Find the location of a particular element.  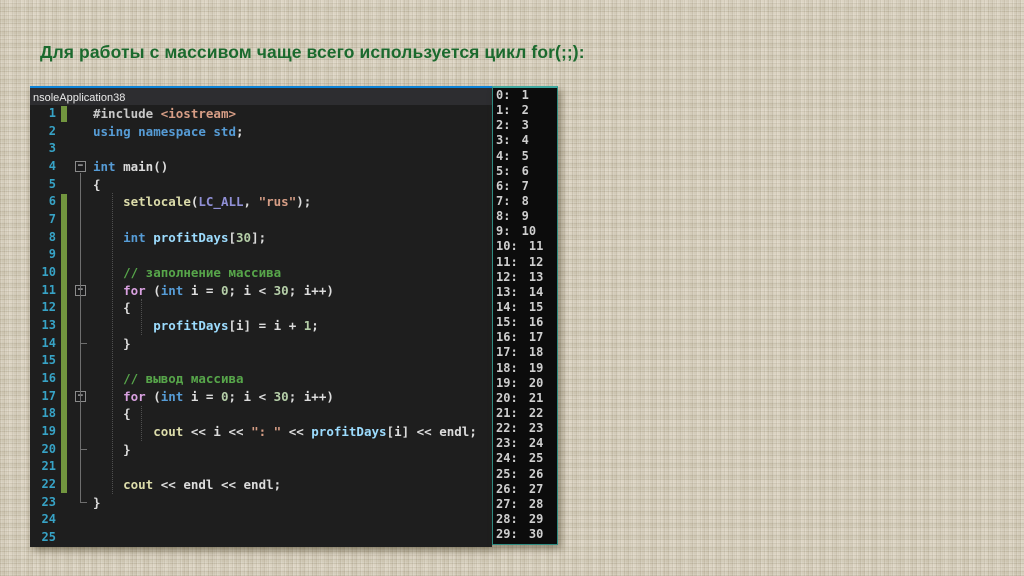

code-line: 25 is located at coordinates (261, 538).